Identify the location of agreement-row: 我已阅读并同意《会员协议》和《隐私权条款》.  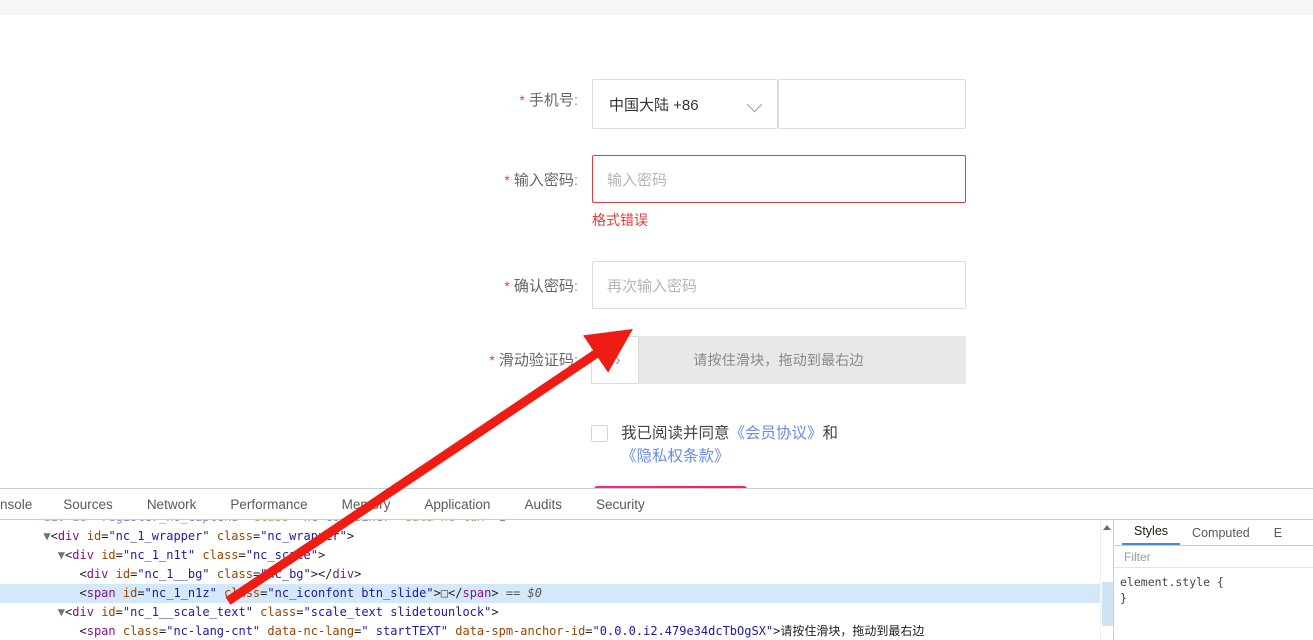
(722, 445).